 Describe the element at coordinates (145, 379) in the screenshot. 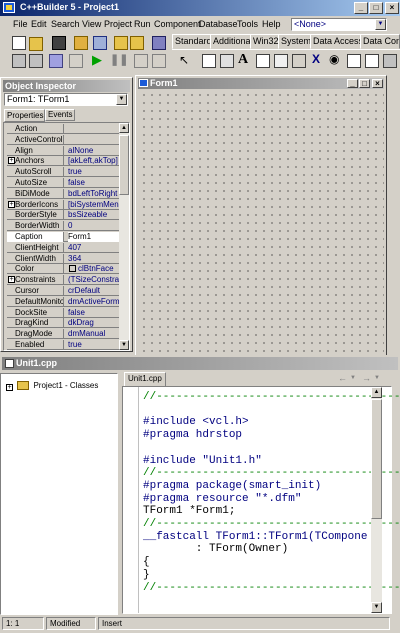

I see `tab-unit1-cpp: Unit1.cpp` at that location.